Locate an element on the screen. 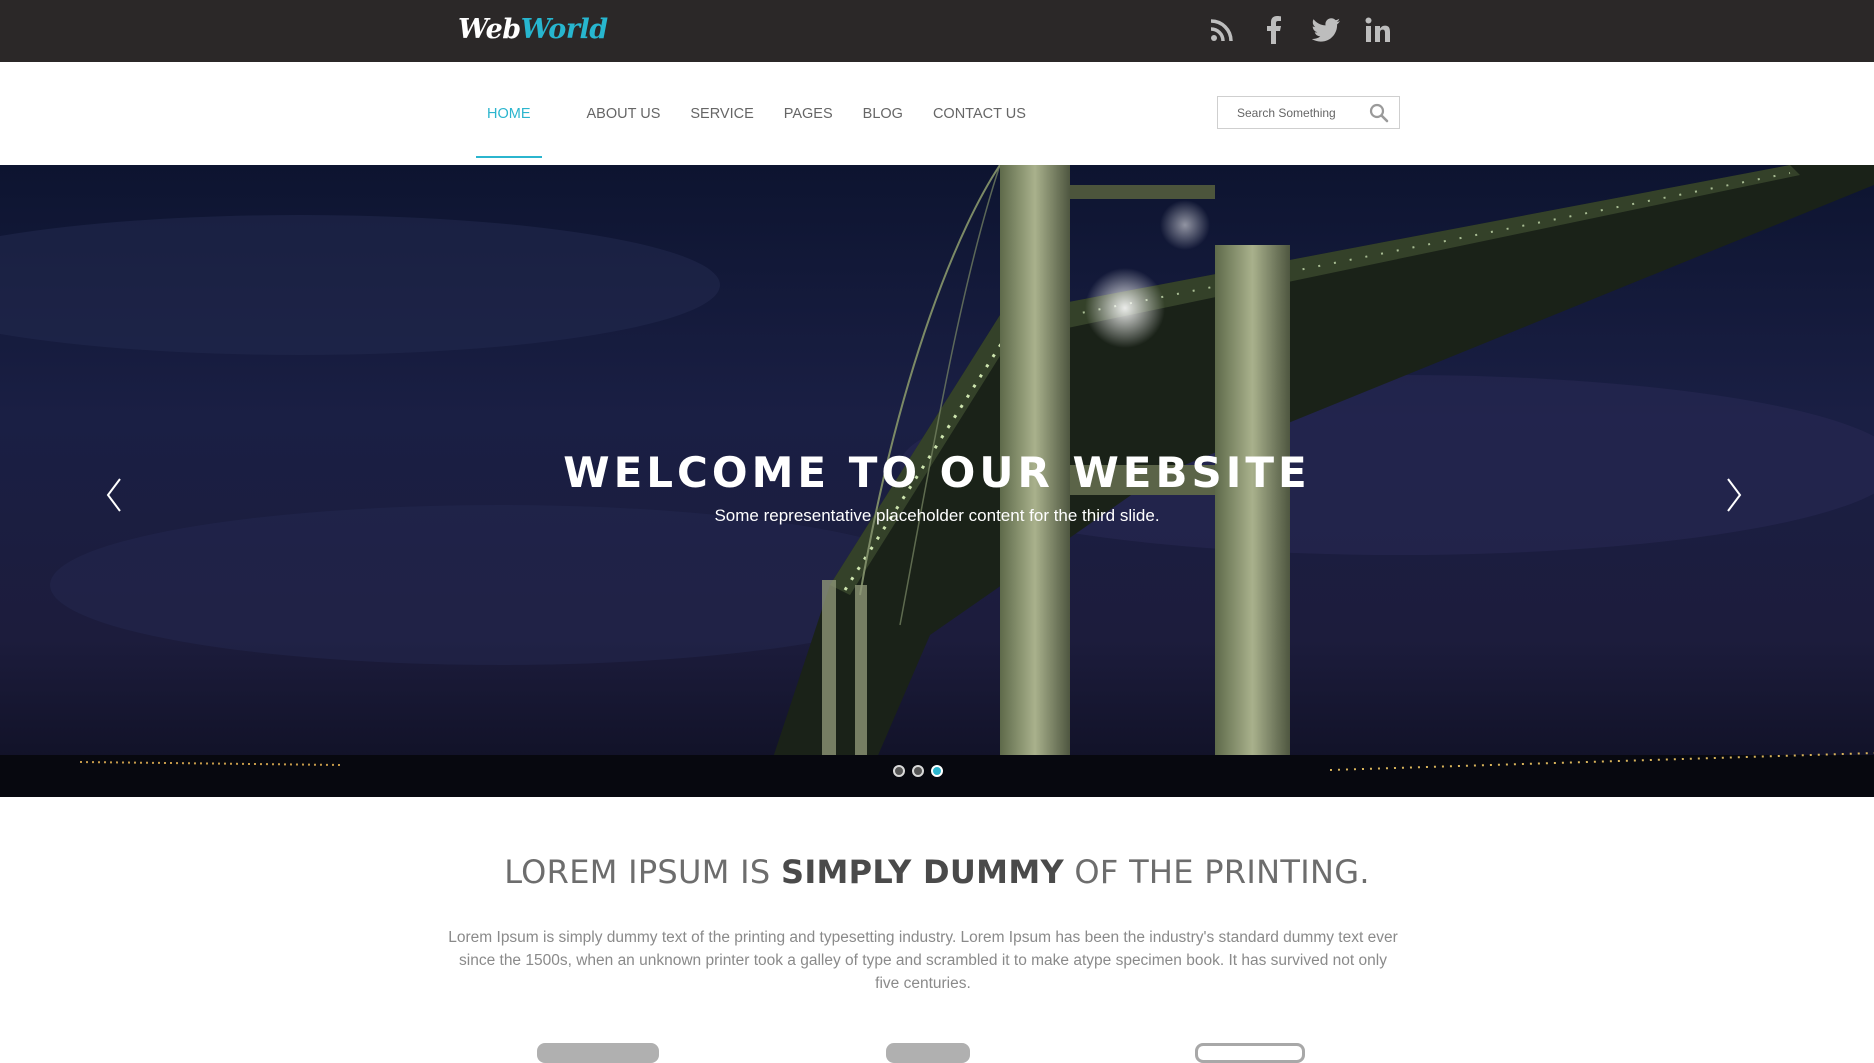 The image size is (1874, 1063). search-input is located at coordinates (1290, 112).